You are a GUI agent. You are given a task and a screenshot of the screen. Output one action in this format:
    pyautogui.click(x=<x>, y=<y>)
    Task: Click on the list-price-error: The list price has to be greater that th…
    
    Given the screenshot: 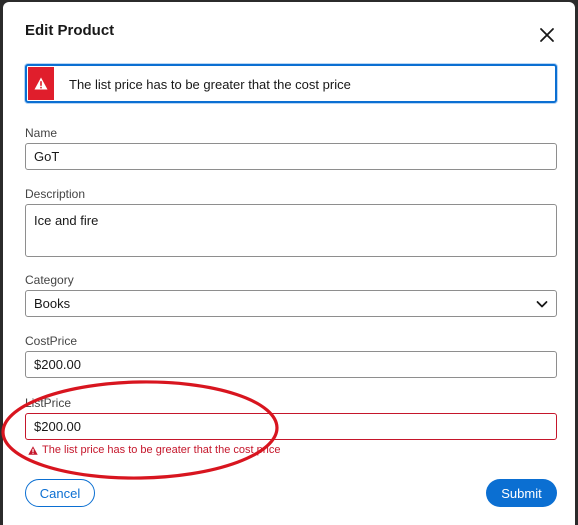 What is the action you would take?
    pyautogui.click(x=154, y=450)
    